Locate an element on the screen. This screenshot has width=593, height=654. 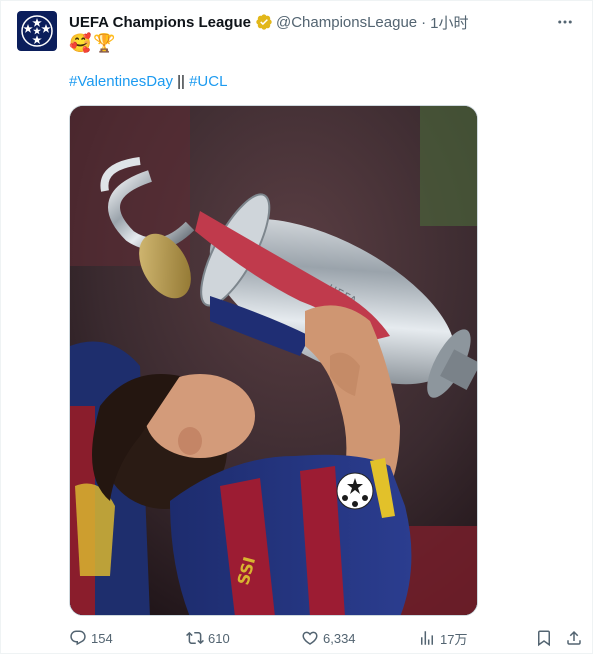
retweet-button: 610 is located at coordinates (208, 638).